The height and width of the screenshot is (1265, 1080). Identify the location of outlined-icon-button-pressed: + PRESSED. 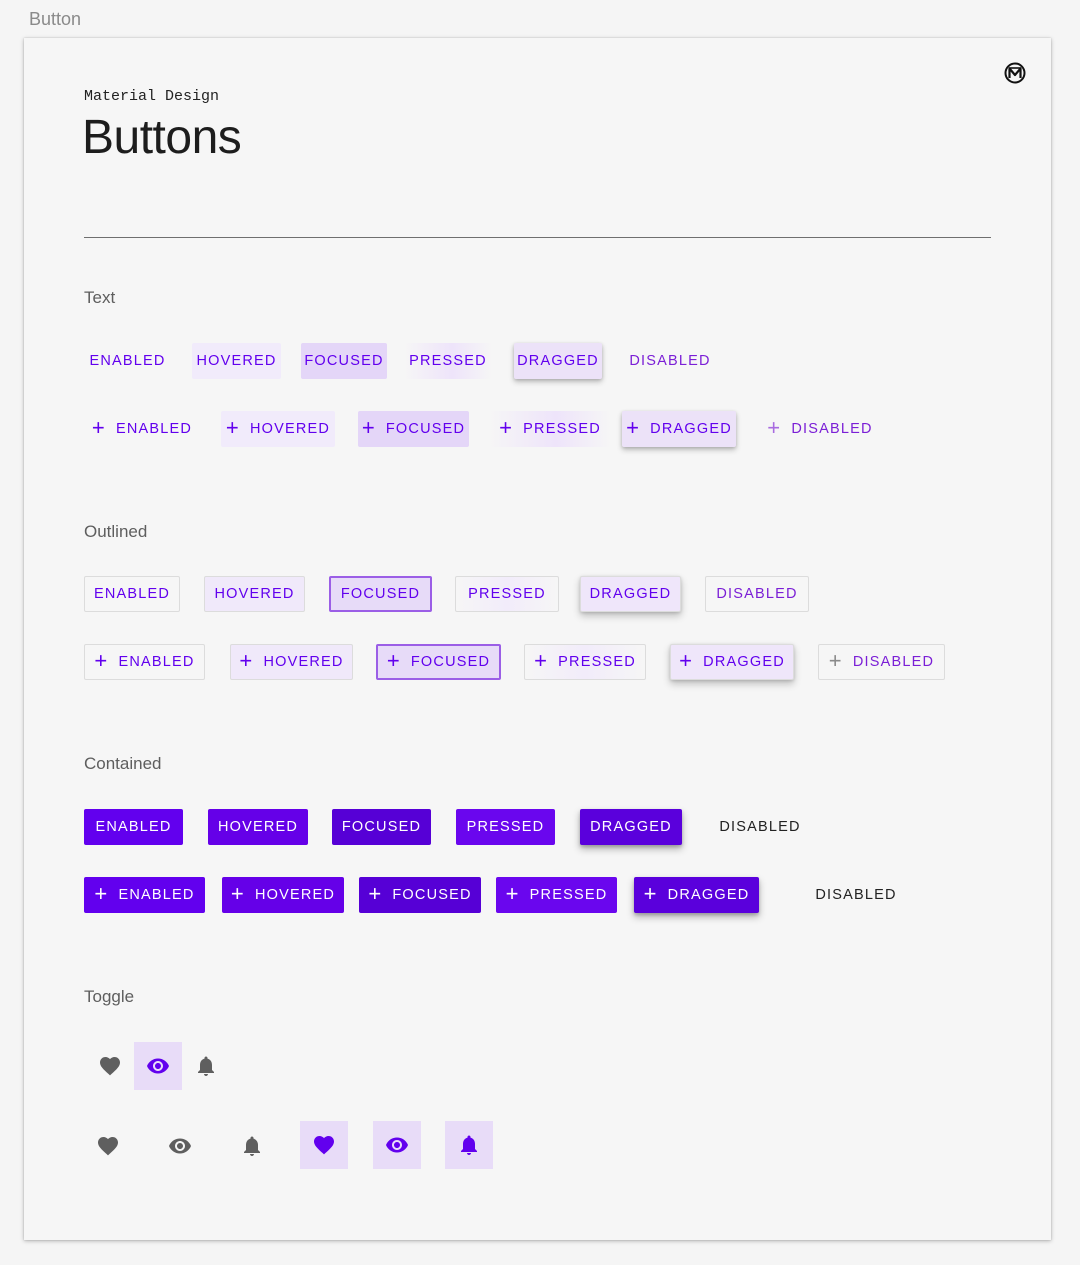
(585, 662).